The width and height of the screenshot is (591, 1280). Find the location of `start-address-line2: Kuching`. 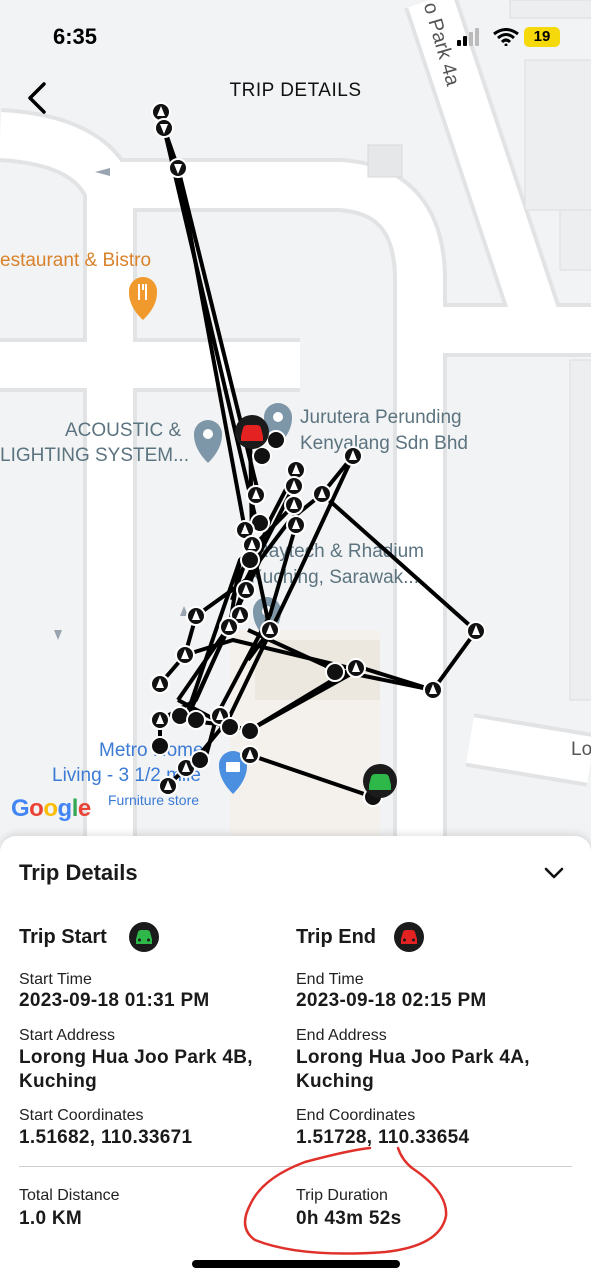

start-address-line2: Kuching is located at coordinates (58, 1081).